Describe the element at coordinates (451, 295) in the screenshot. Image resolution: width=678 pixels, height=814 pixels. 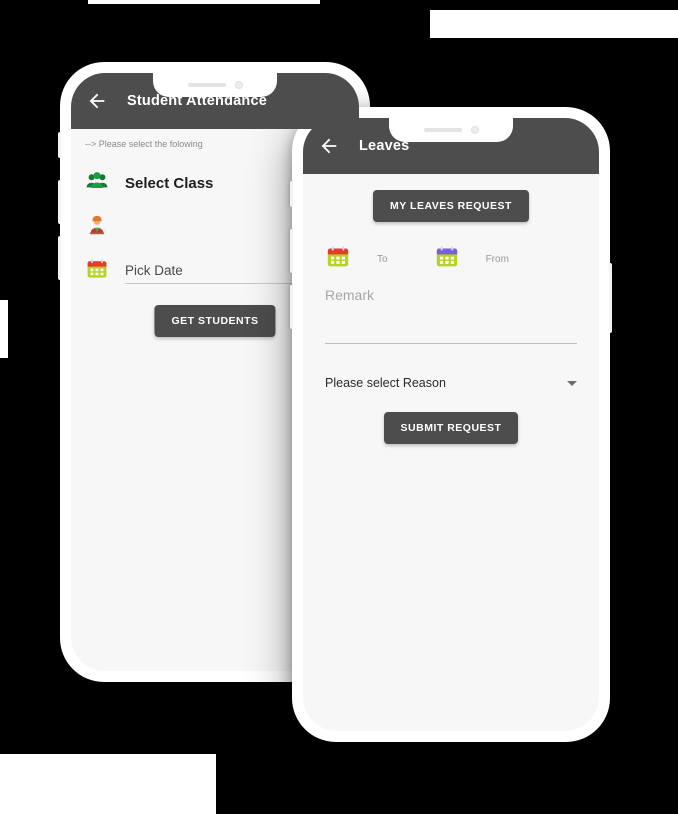
I see `remark-input: Remark` at that location.